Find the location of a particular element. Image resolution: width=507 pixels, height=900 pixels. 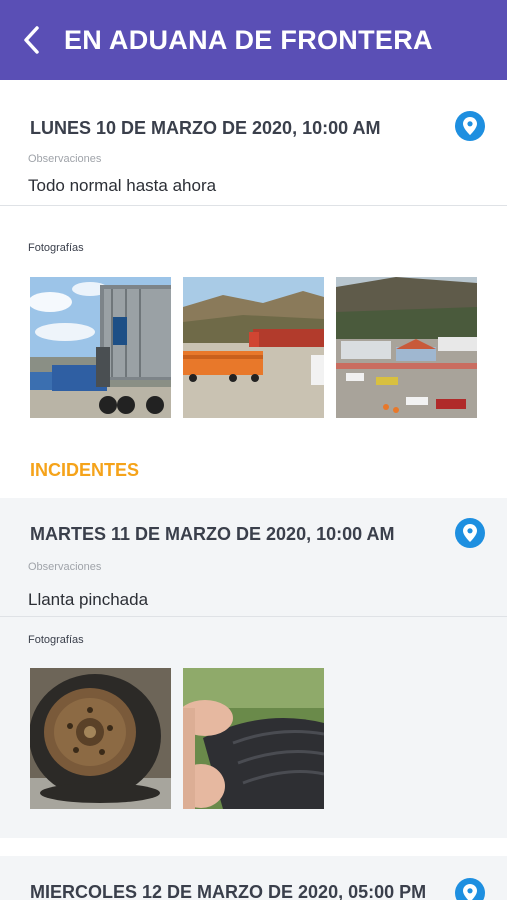

back-button is located at coordinates (32, 40).